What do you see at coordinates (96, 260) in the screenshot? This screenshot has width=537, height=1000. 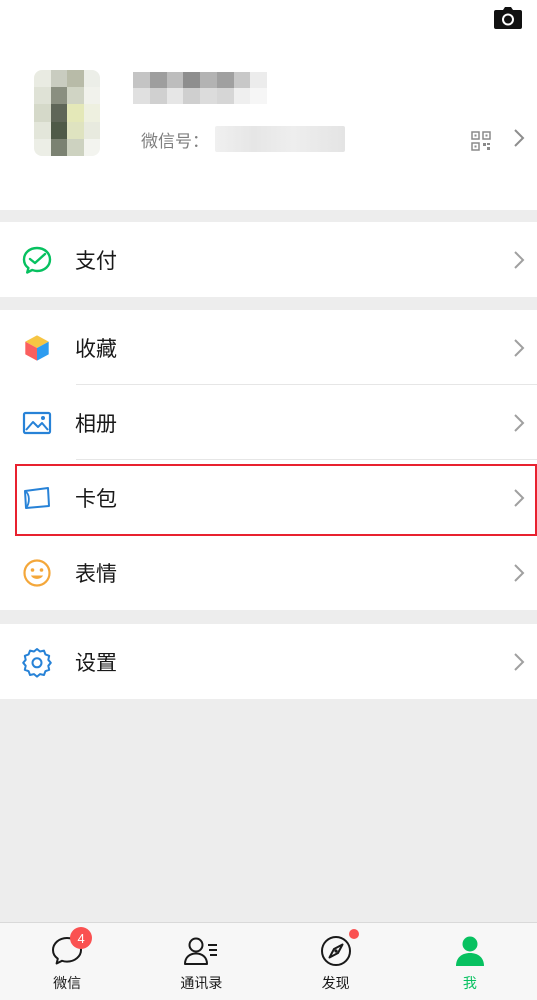 I see `menu-item-label: 支付` at bounding box center [96, 260].